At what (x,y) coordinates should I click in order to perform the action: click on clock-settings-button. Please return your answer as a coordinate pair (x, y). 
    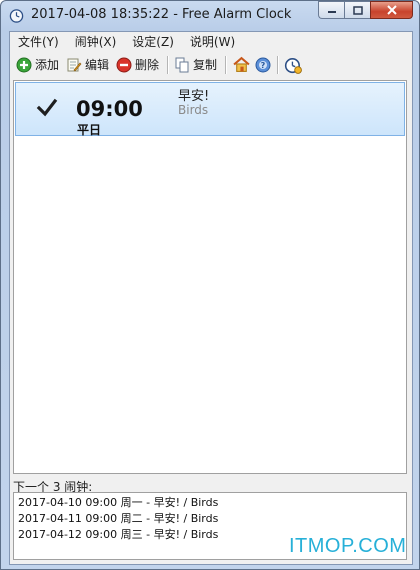
    Looking at the image, I should click on (293, 65).